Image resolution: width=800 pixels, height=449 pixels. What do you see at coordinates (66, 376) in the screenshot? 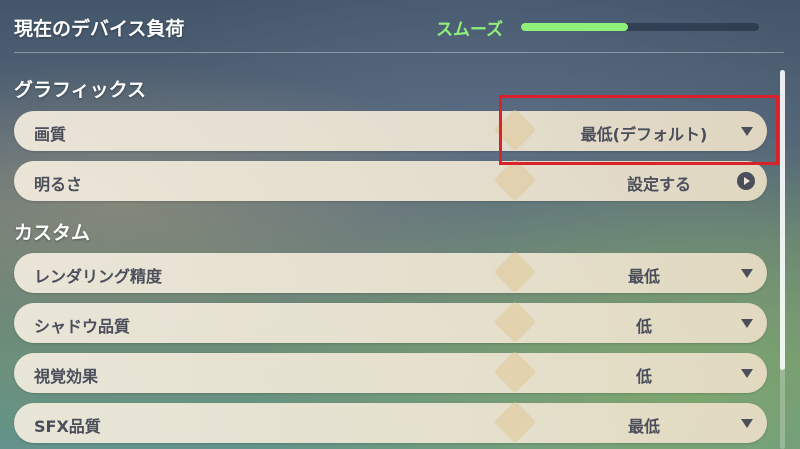
I see `setting-label-visual-effects: 視覚効果` at bounding box center [66, 376].